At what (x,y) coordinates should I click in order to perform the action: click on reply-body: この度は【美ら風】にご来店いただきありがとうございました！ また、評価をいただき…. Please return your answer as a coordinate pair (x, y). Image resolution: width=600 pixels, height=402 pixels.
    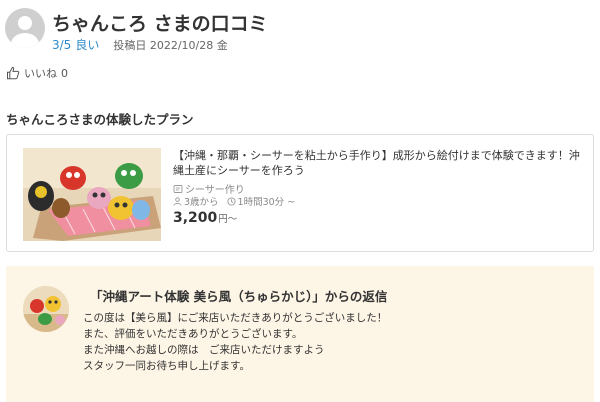
    Looking at the image, I should click on (235, 342).